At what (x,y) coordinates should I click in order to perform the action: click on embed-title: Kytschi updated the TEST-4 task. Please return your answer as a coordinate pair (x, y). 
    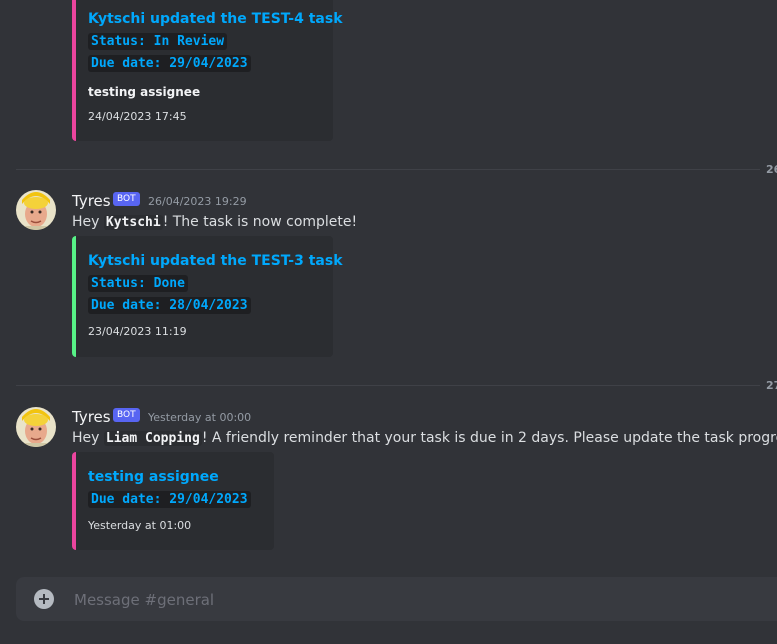
    Looking at the image, I should click on (215, 19).